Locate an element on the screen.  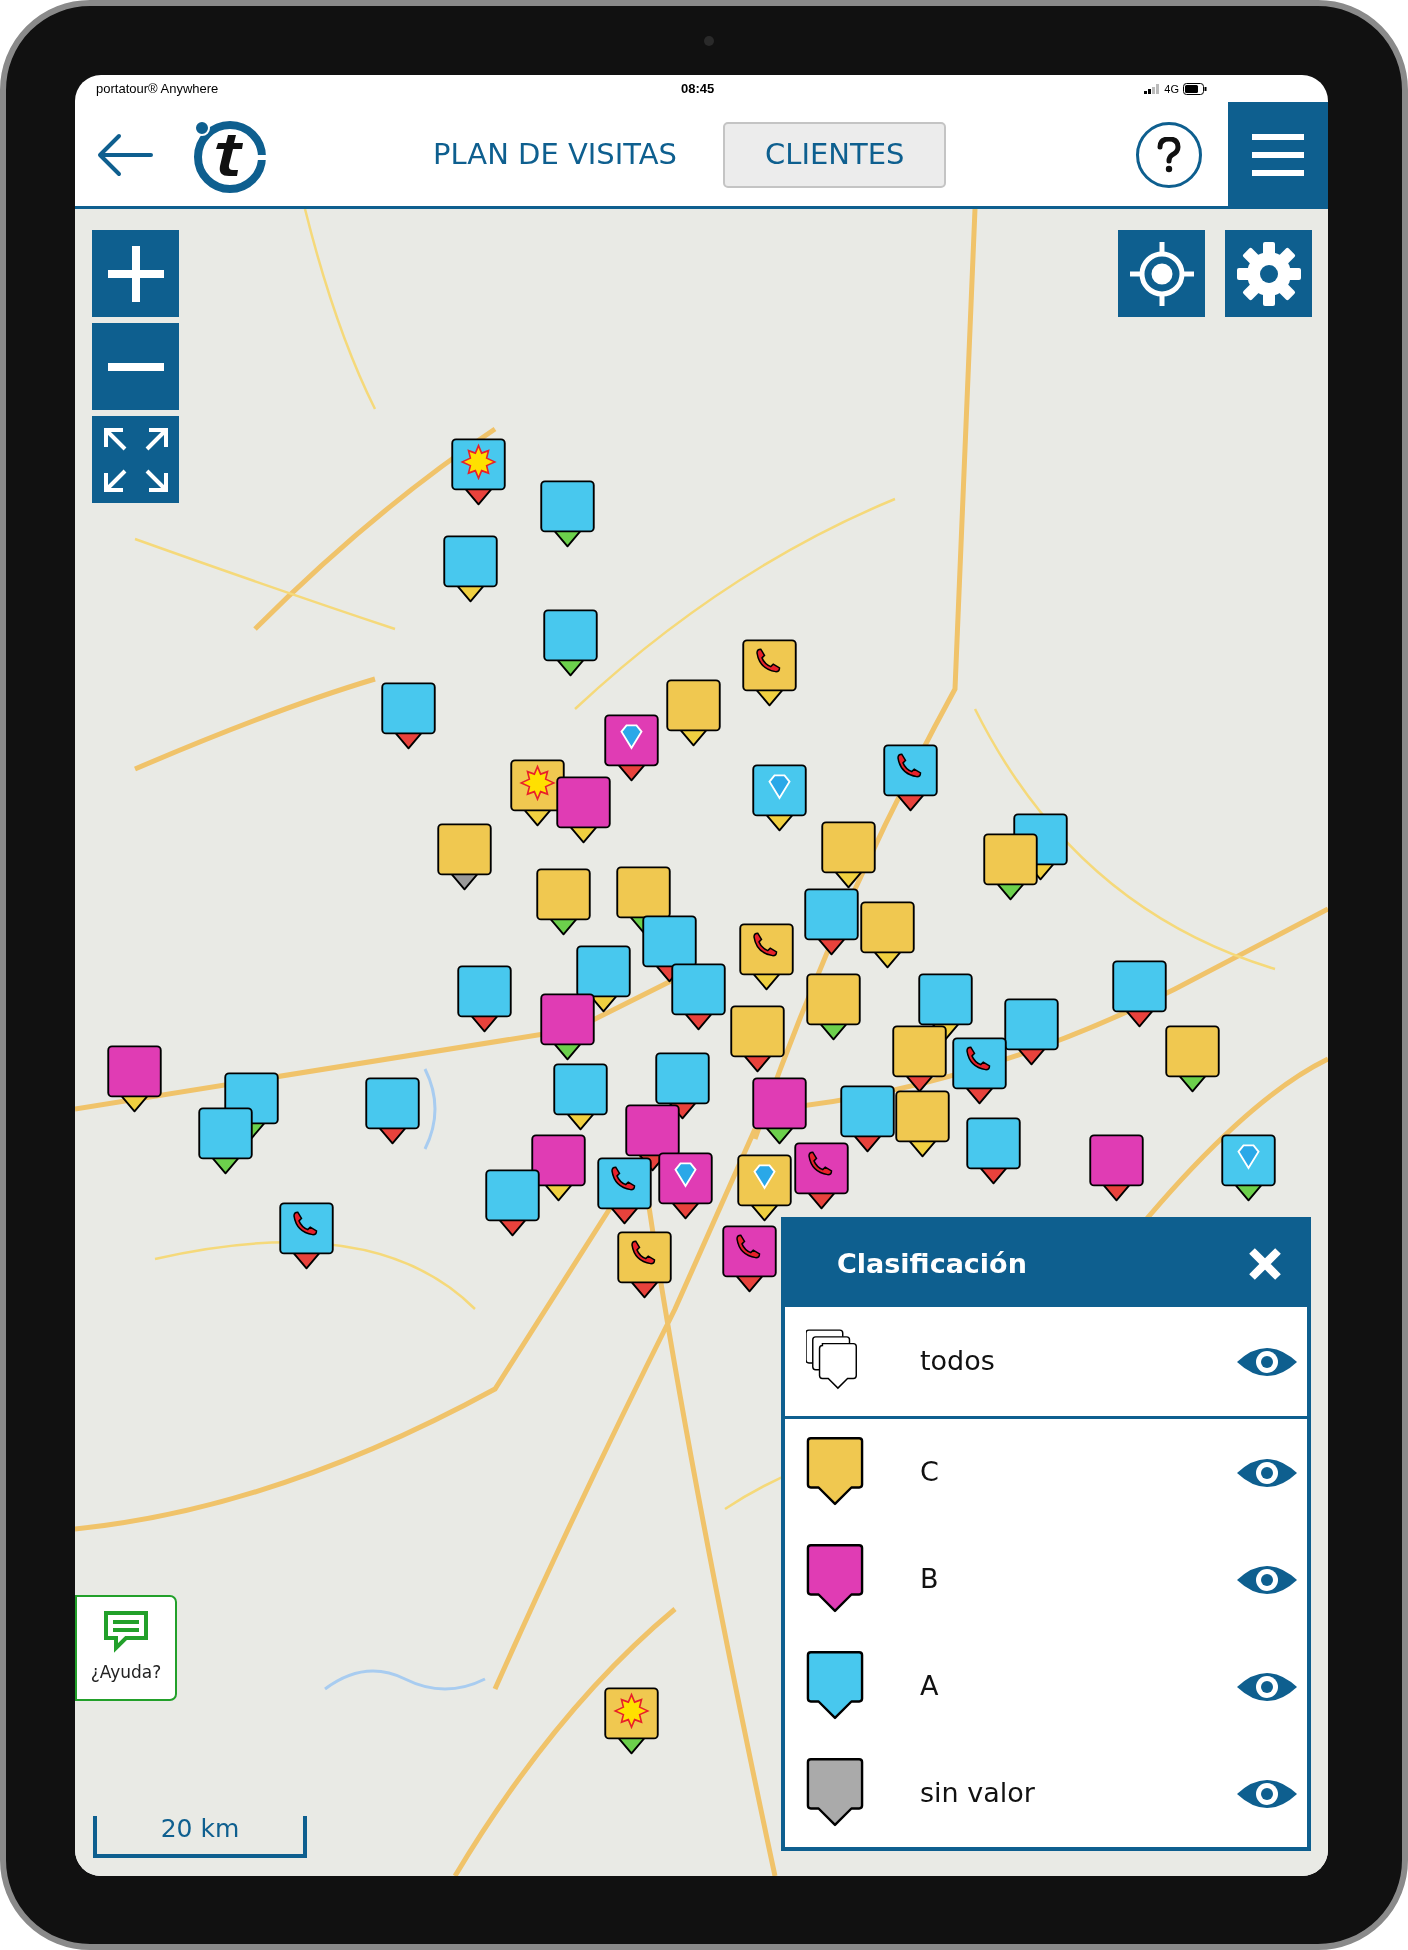
menu-button is located at coordinates (1278, 154).